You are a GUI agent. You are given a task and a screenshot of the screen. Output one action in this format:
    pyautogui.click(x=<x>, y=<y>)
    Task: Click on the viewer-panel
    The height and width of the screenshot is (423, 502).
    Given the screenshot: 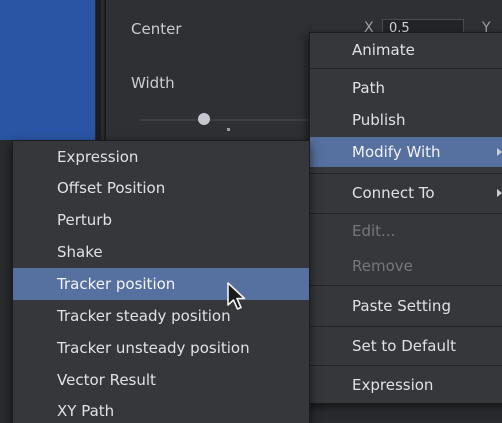 What is the action you would take?
    pyautogui.click(x=47, y=70)
    